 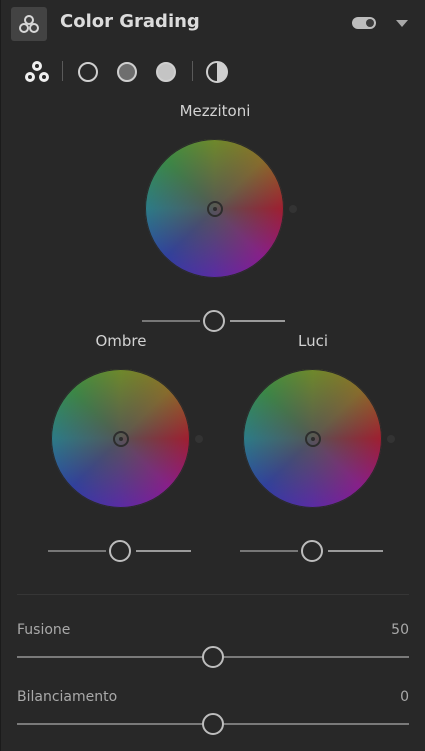 What do you see at coordinates (166, 72) in the screenshot?
I see `light-circle-icon` at bounding box center [166, 72].